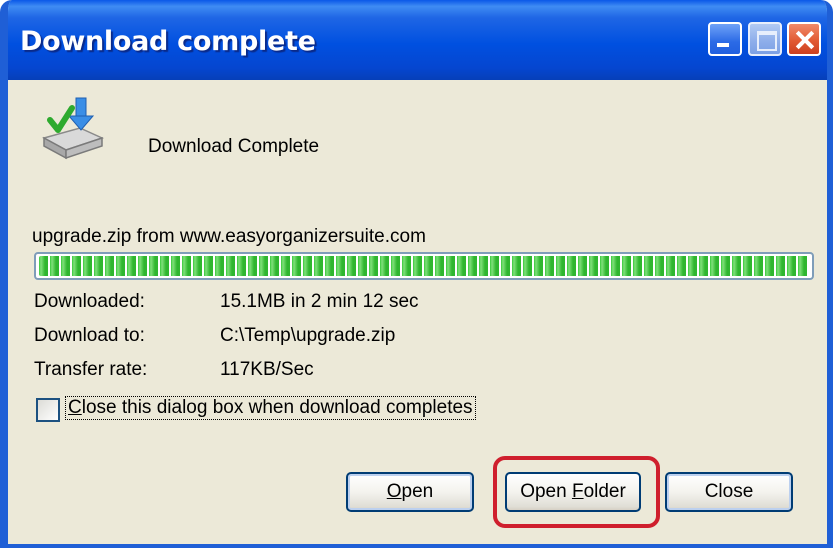  I want to click on title-bar: Download complete, so click(417, 40).